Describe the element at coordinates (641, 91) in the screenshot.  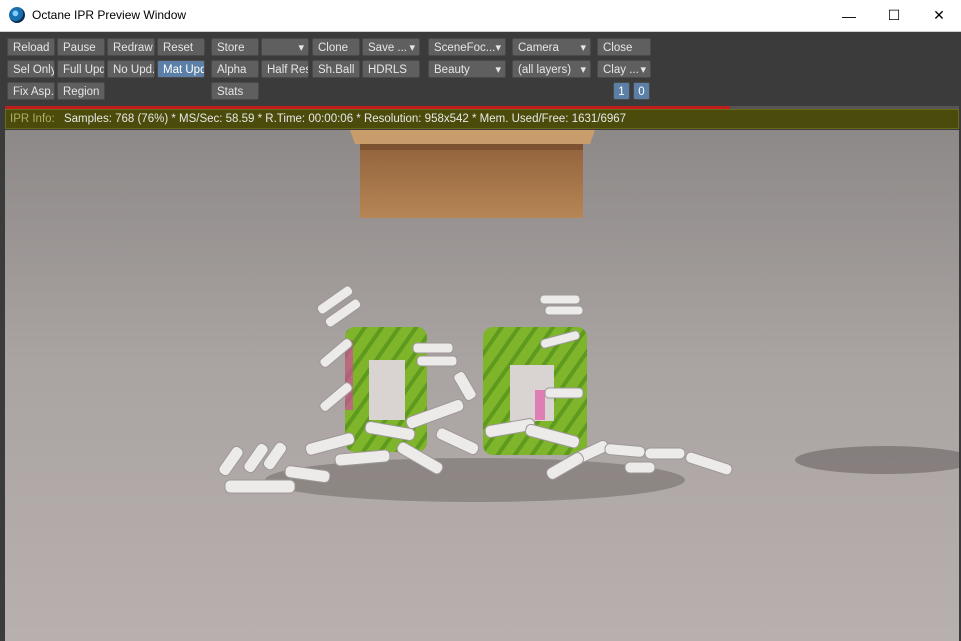
I see `view-0-button: 0` at that location.